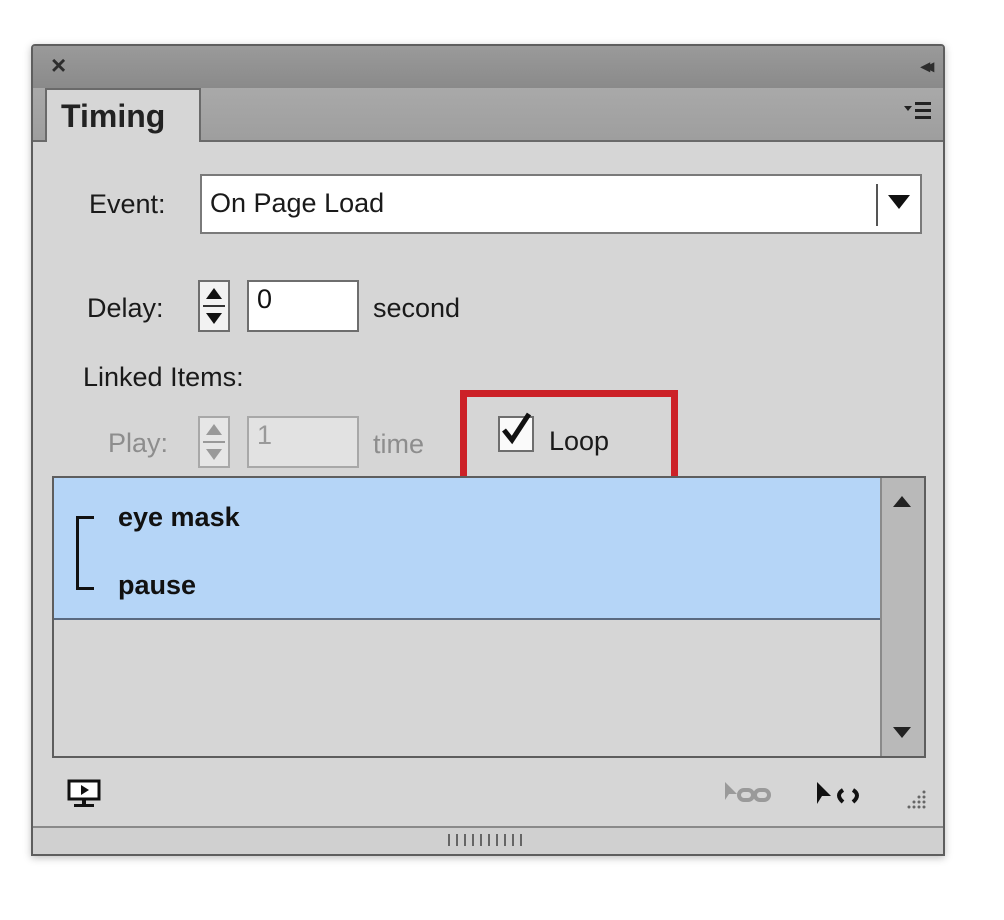 This screenshot has width=1004, height=920. What do you see at coordinates (561, 204) in the screenshot?
I see `event-select: On Page Load` at bounding box center [561, 204].